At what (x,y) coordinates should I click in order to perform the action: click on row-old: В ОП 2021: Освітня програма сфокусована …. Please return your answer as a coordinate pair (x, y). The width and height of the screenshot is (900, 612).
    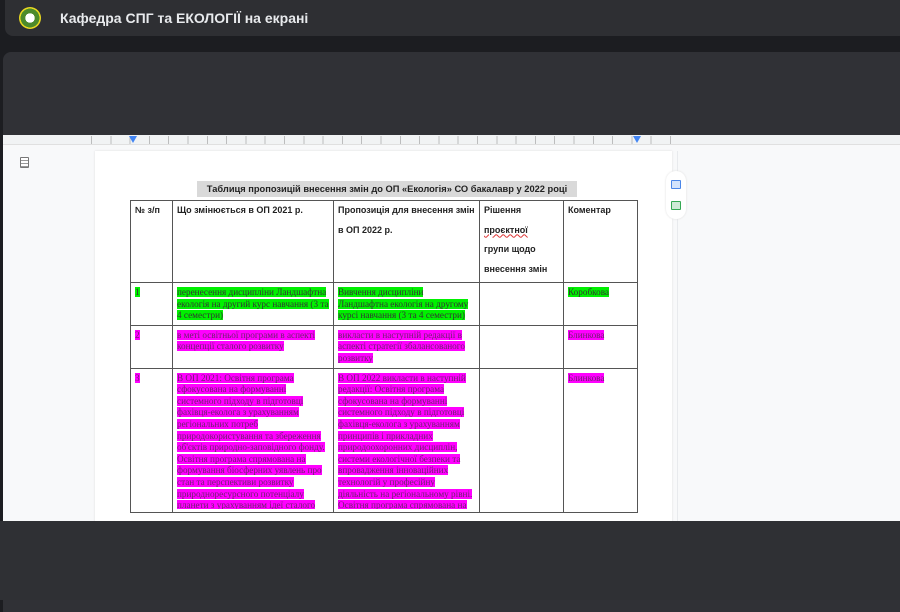
    Looking at the image, I should click on (251, 440).